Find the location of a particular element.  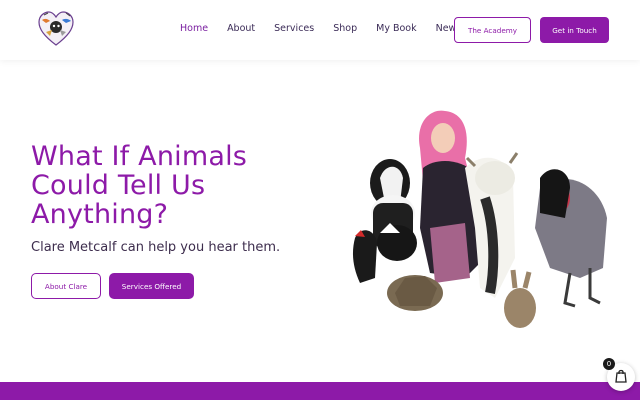

get-in-touch-button: Get in Touch is located at coordinates (574, 30).